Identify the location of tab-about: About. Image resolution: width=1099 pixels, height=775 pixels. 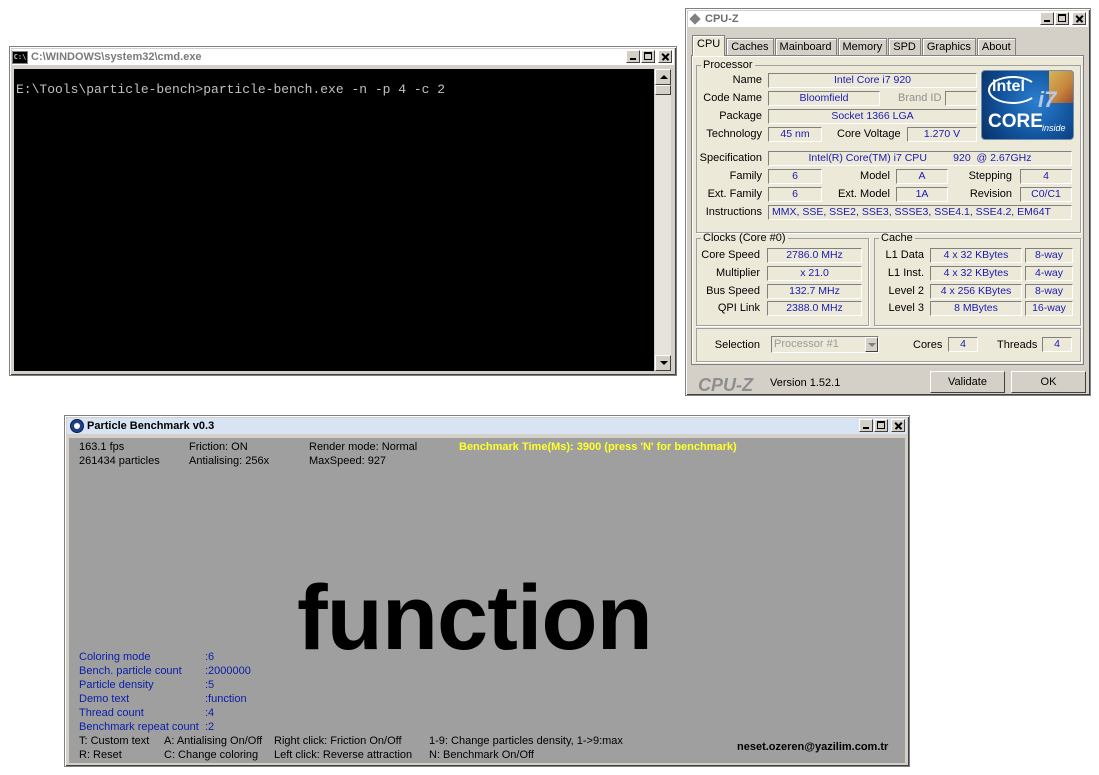
(996, 46).